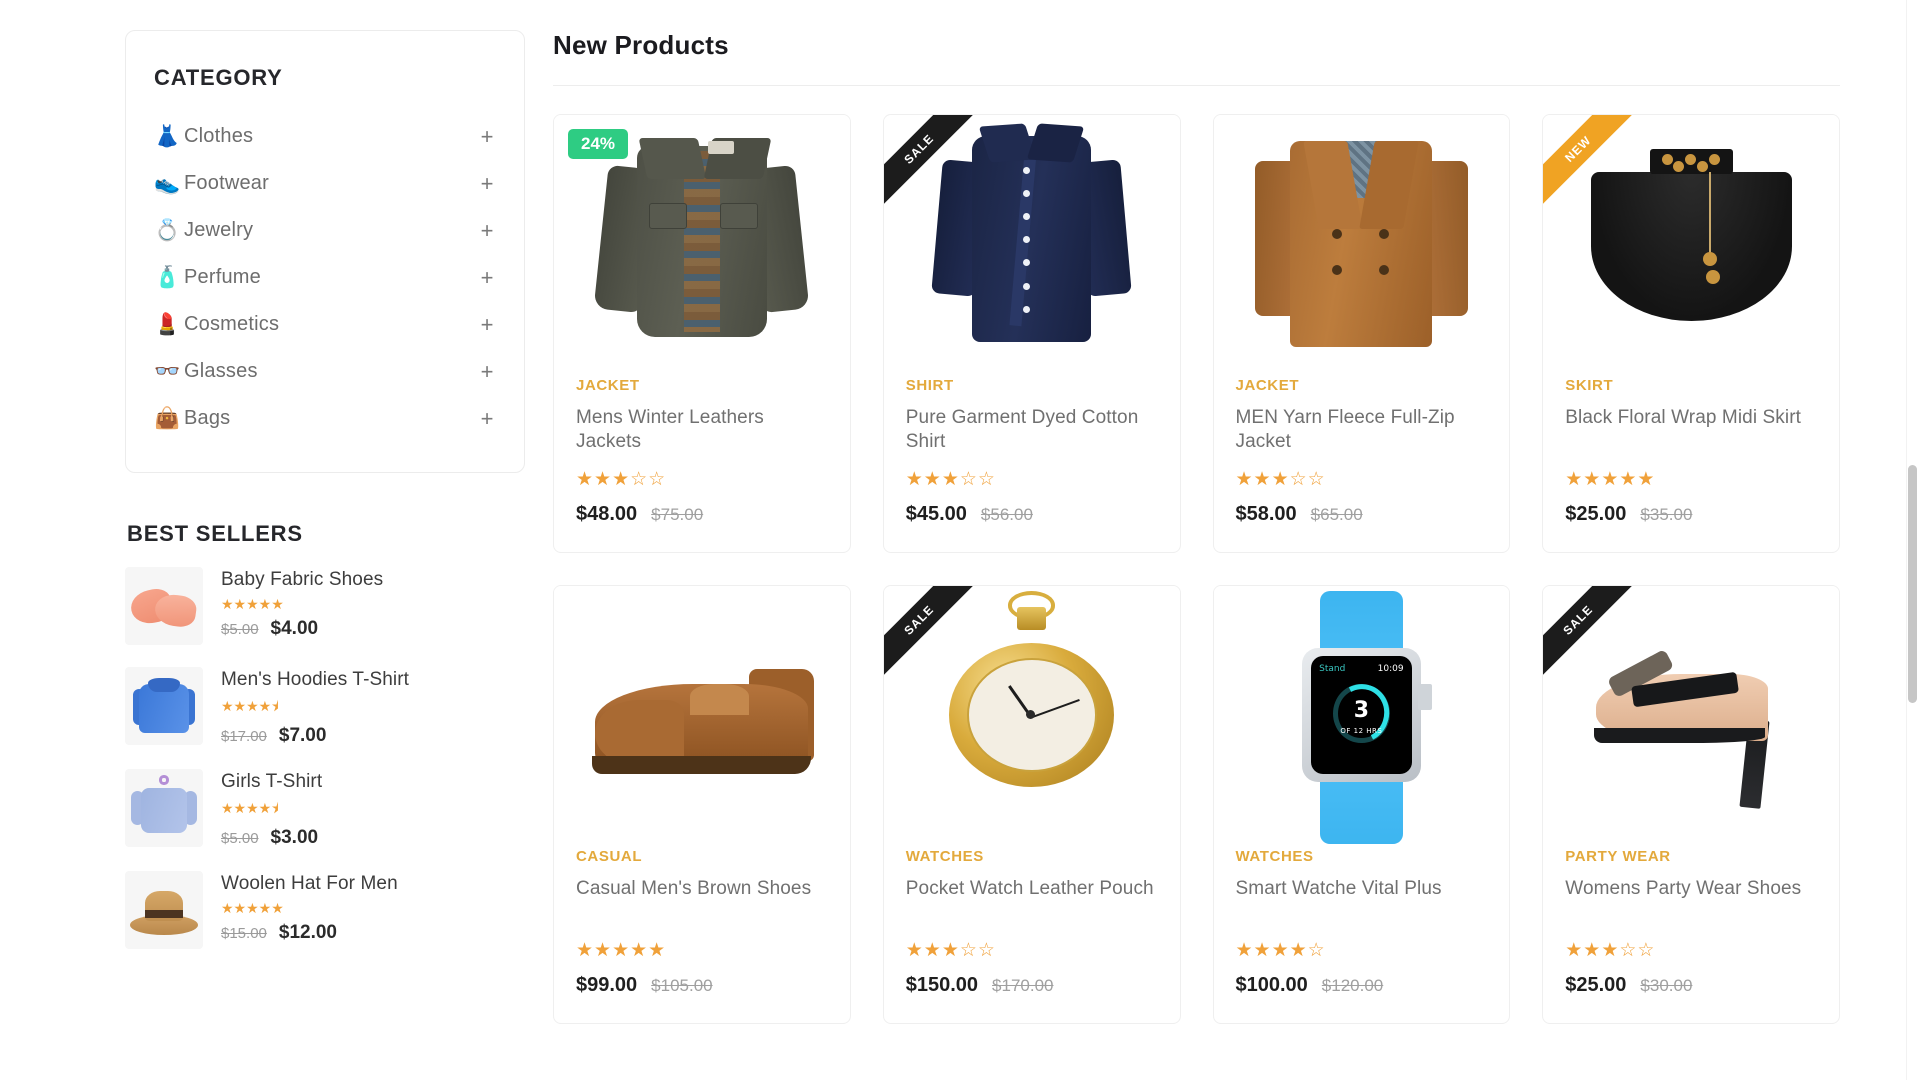  Describe the element at coordinates (226, 183) in the screenshot. I see `category-item-label: Footwear` at that location.